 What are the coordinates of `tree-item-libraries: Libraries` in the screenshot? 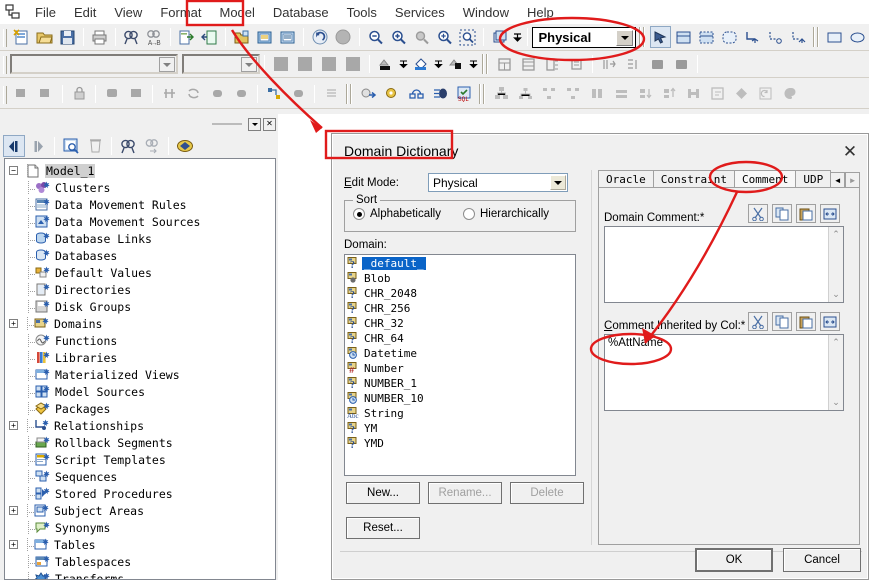 It's located at (142, 357).